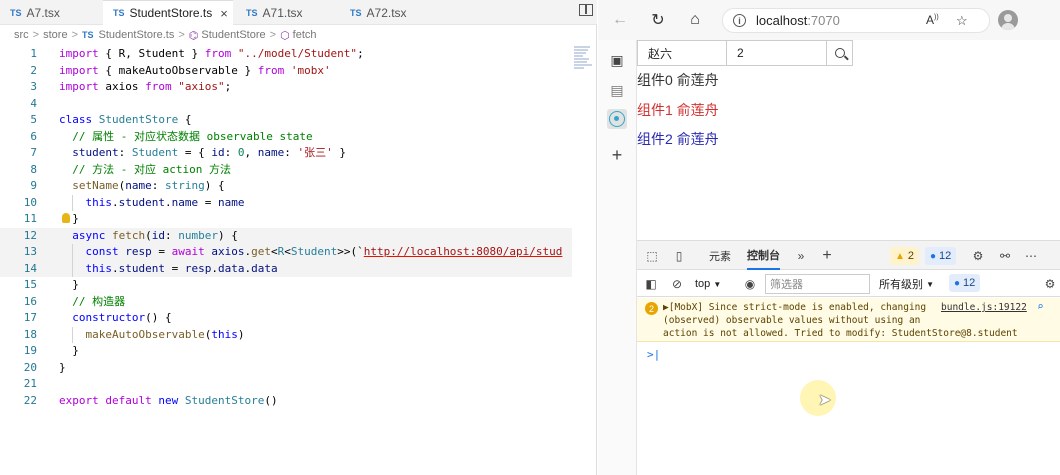 The image size is (1060, 475). I want to click on line-source: setName(name: string) {, so click(142, 185).